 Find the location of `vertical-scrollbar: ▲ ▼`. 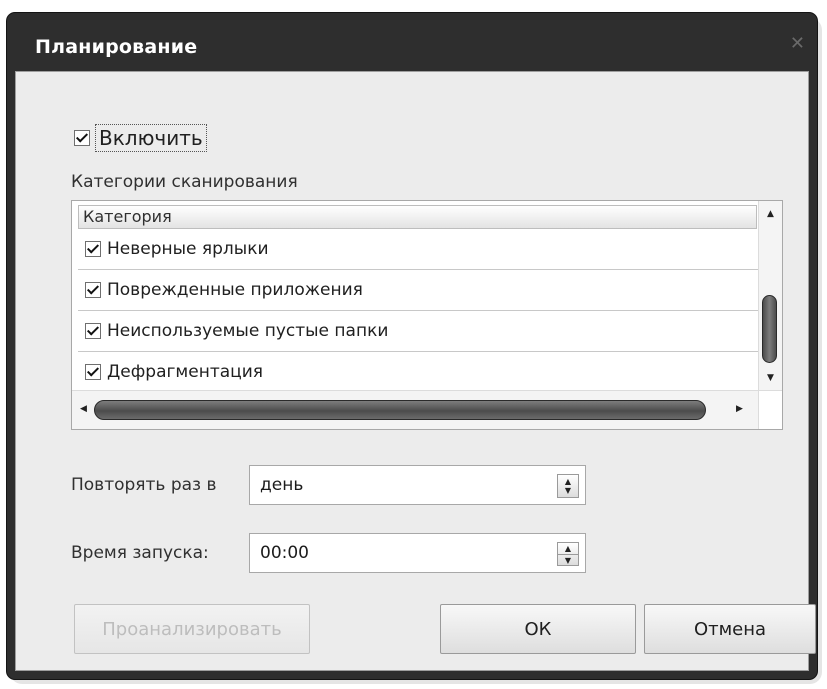

vertical-scrollbar: ▲ ▼ is located at coordinates (770, 296).